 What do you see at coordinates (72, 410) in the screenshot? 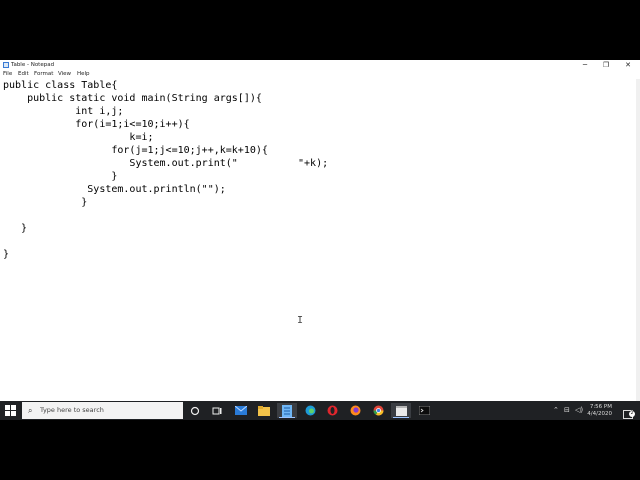
I see `search-placeholder: Type here to search` at bounding box center [72, 410].